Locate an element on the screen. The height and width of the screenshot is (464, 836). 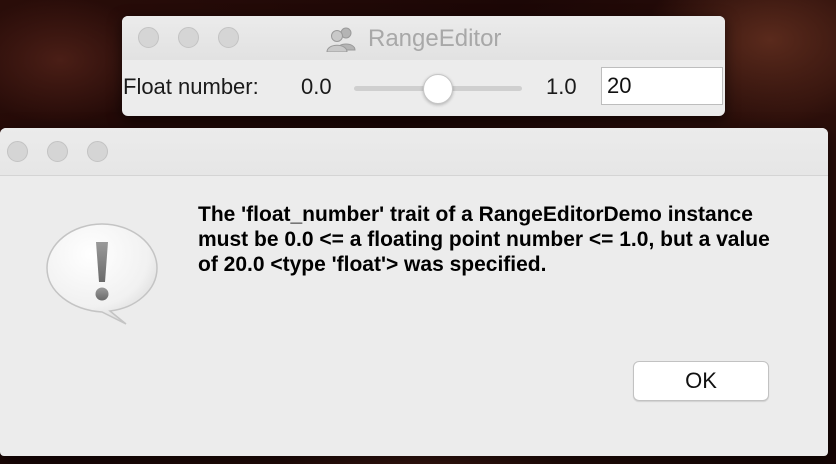
minimize-window-button is located at coordinates (188, 37).